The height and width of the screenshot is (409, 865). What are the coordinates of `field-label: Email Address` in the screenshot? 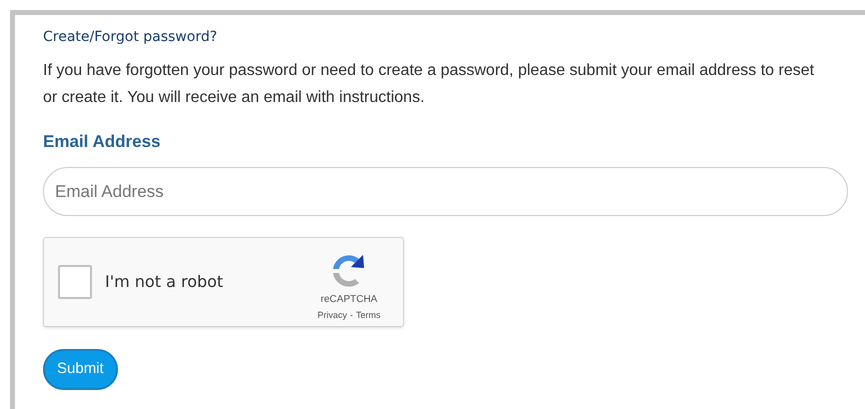 It's located at (102, 142).